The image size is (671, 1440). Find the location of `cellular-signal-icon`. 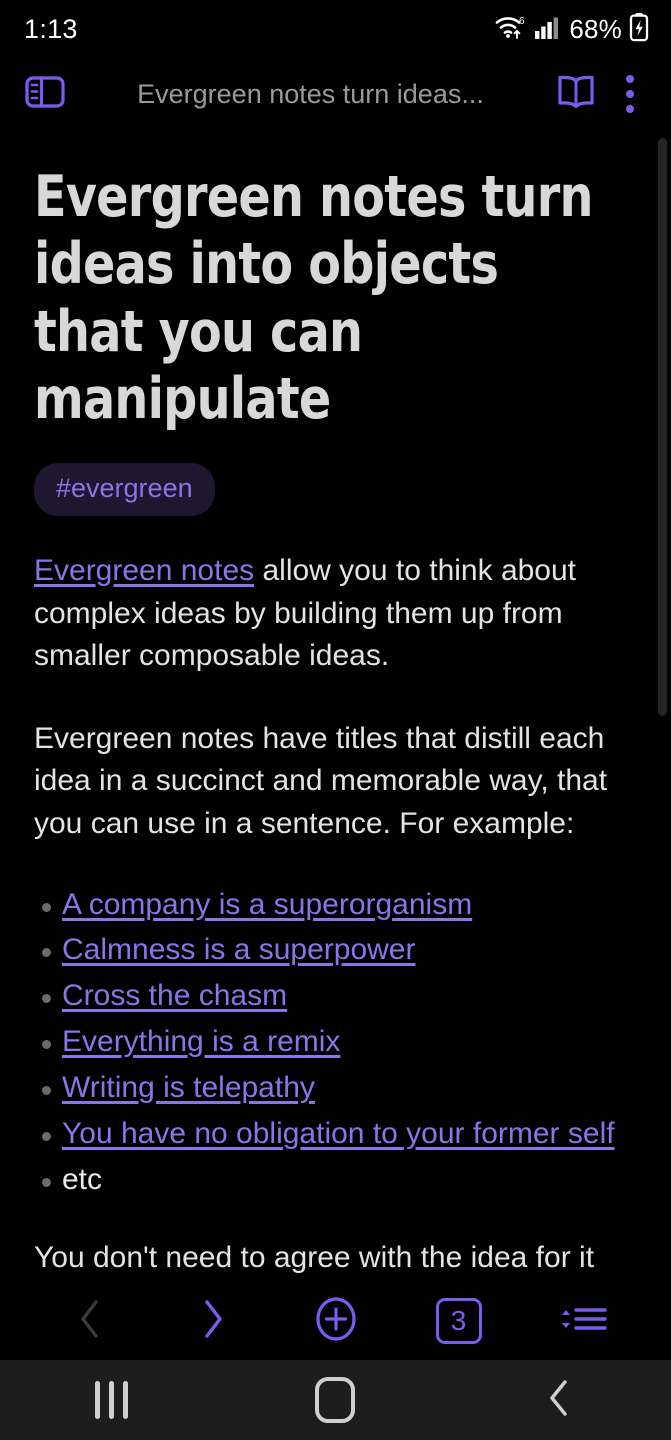

cellular-signal-icon is located at coordinates (548, 29).